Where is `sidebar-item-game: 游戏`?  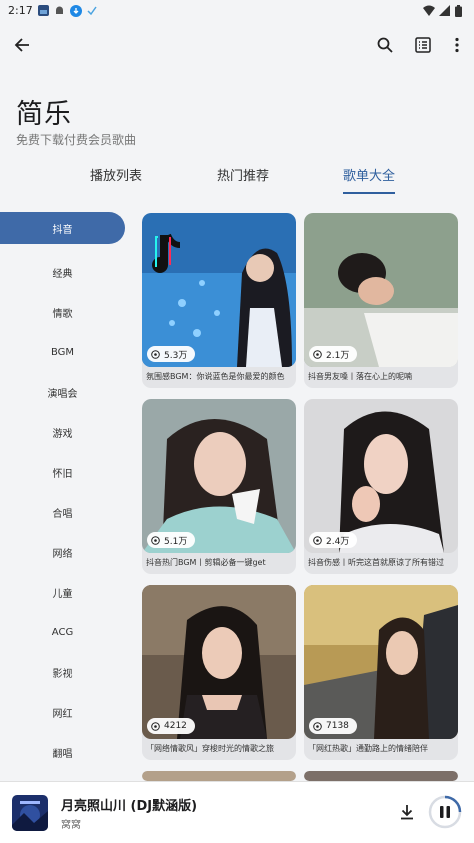 sidebar-item-game: 游戏 is located at coordinates (62, 432).